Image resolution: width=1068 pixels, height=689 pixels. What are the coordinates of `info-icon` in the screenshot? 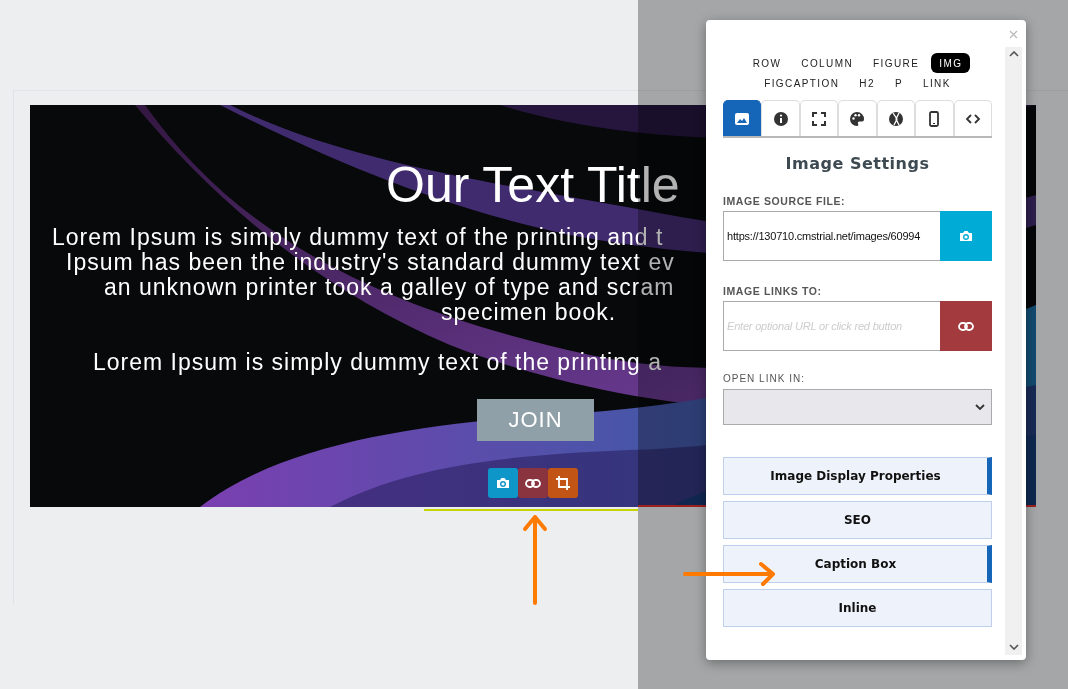 It's located at (780, 118).